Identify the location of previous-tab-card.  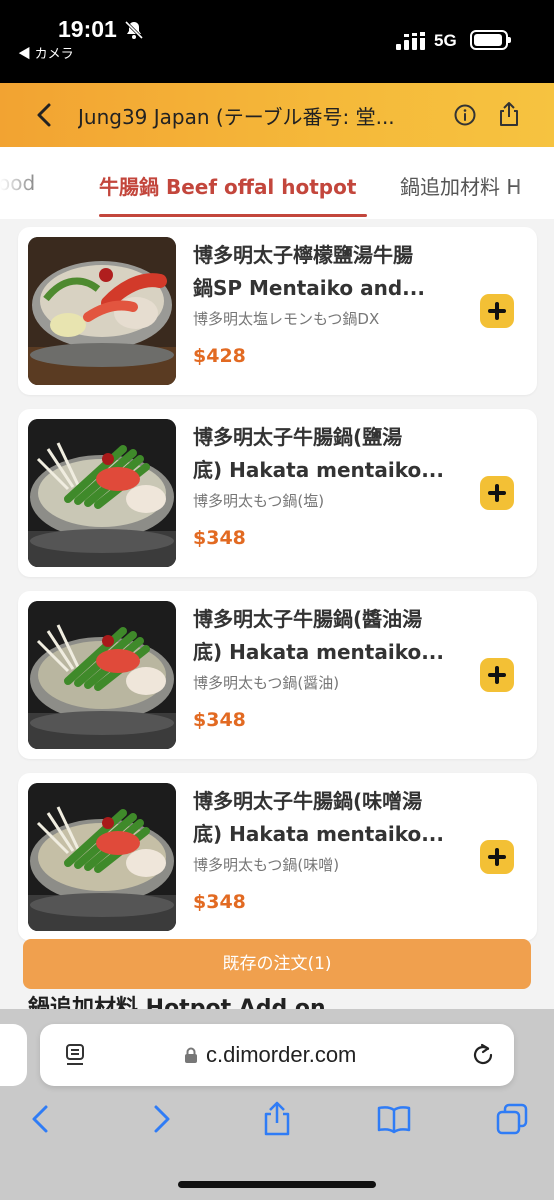
(13, 1055).